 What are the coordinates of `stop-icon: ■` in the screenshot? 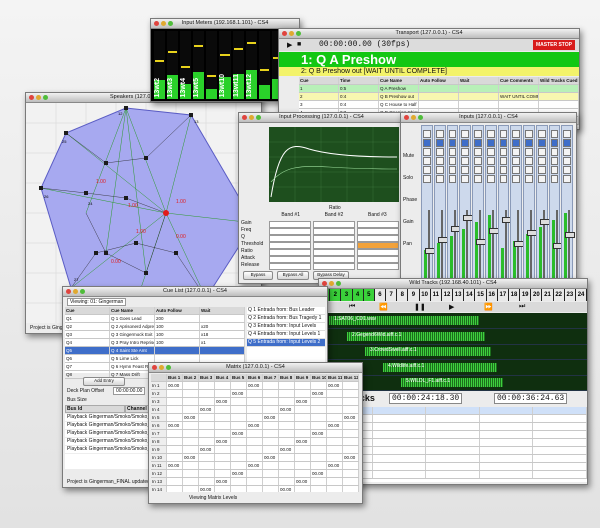 It's located at (299, 44).